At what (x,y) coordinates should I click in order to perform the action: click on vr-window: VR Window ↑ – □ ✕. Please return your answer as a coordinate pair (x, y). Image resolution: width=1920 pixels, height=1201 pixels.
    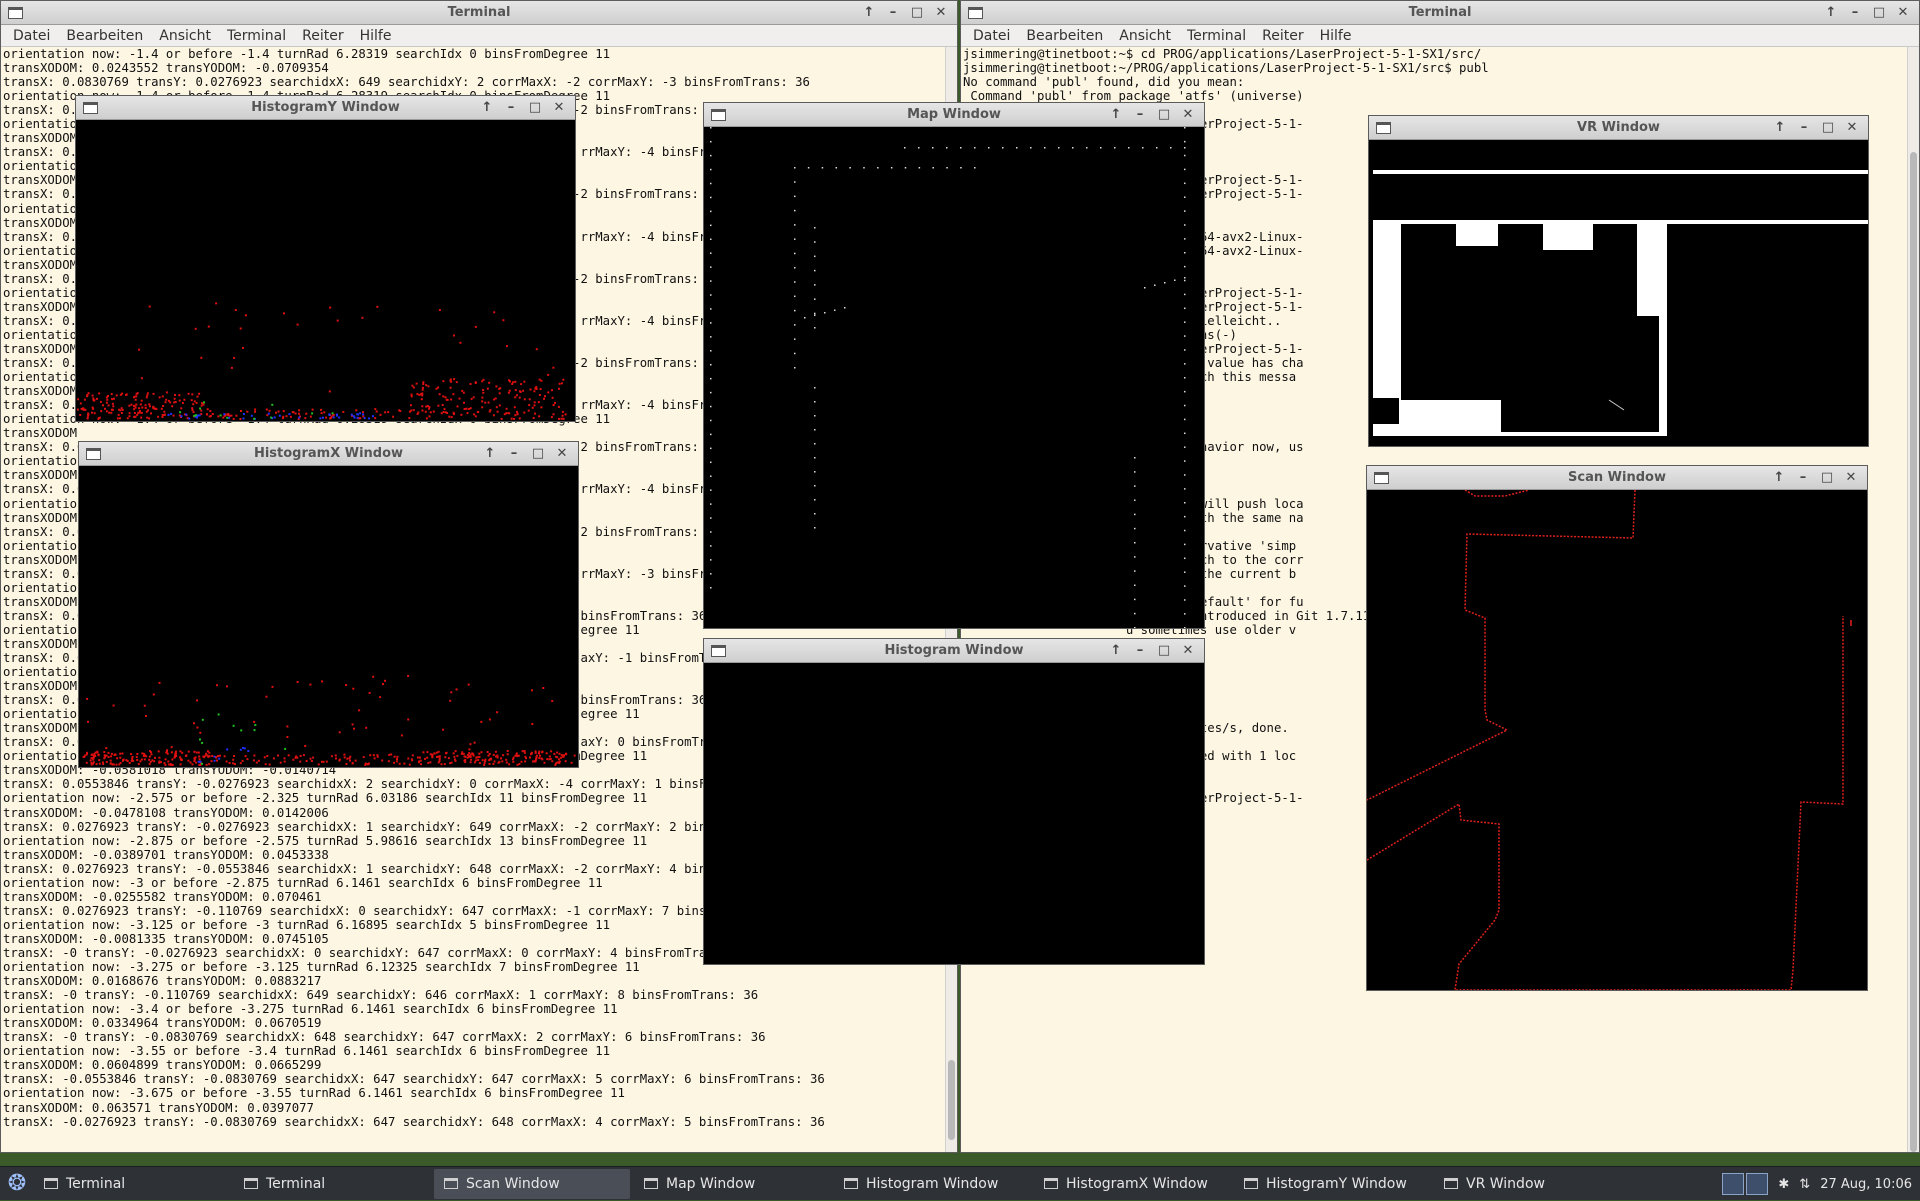
    Looking at the image, I should click on (1618, 281).